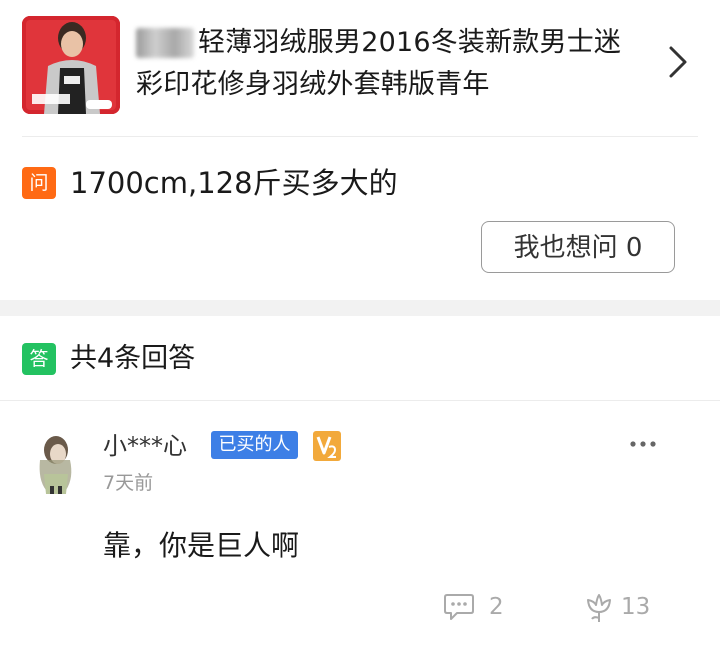  Describe the element at coordinates (133, 358) in the screenshot. I see `answer-count: 共4条回答` at that location.